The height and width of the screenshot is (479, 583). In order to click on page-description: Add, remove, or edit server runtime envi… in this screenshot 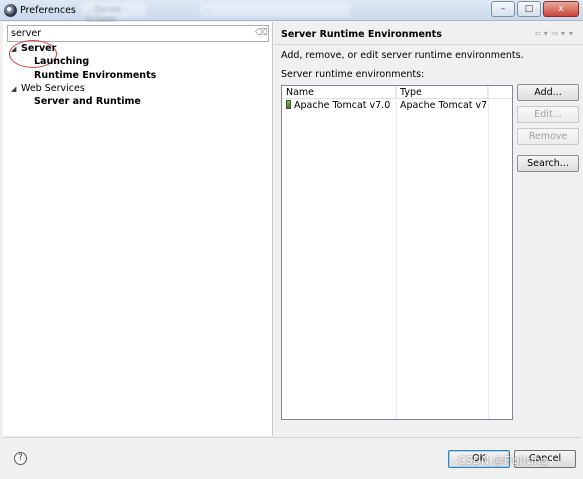, I will do `click(402, 55)`.